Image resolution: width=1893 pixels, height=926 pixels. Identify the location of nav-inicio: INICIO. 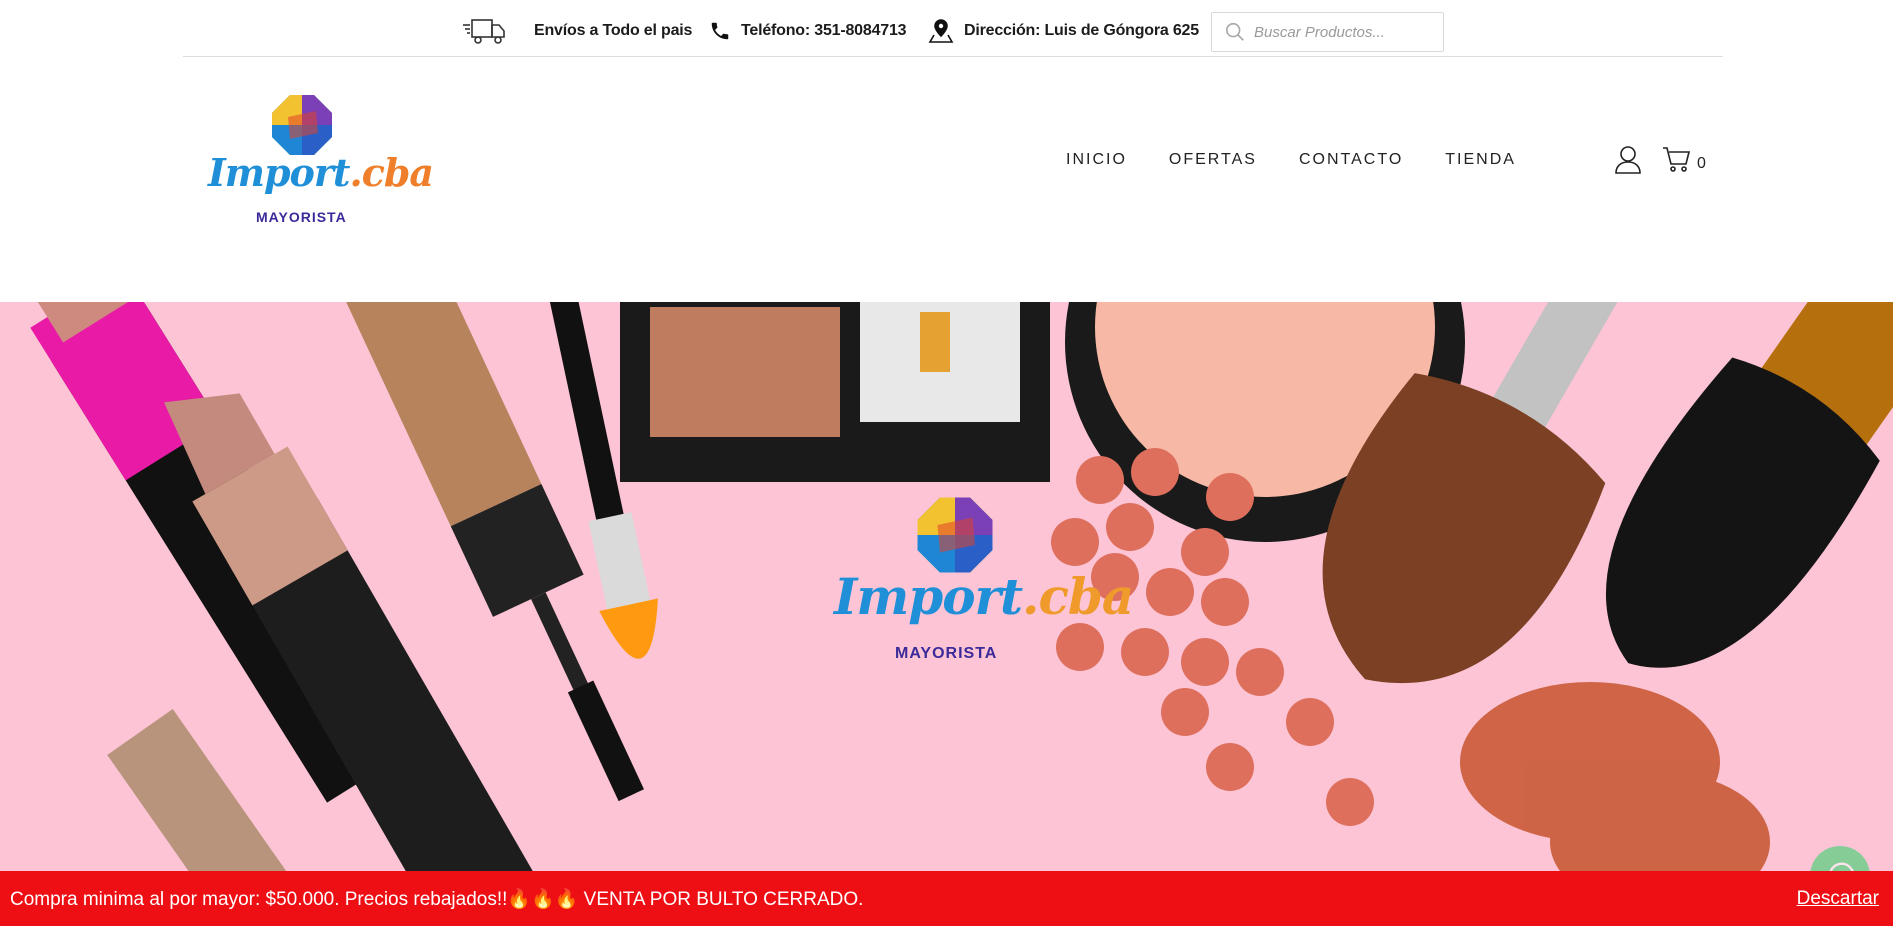
(1096, 160).